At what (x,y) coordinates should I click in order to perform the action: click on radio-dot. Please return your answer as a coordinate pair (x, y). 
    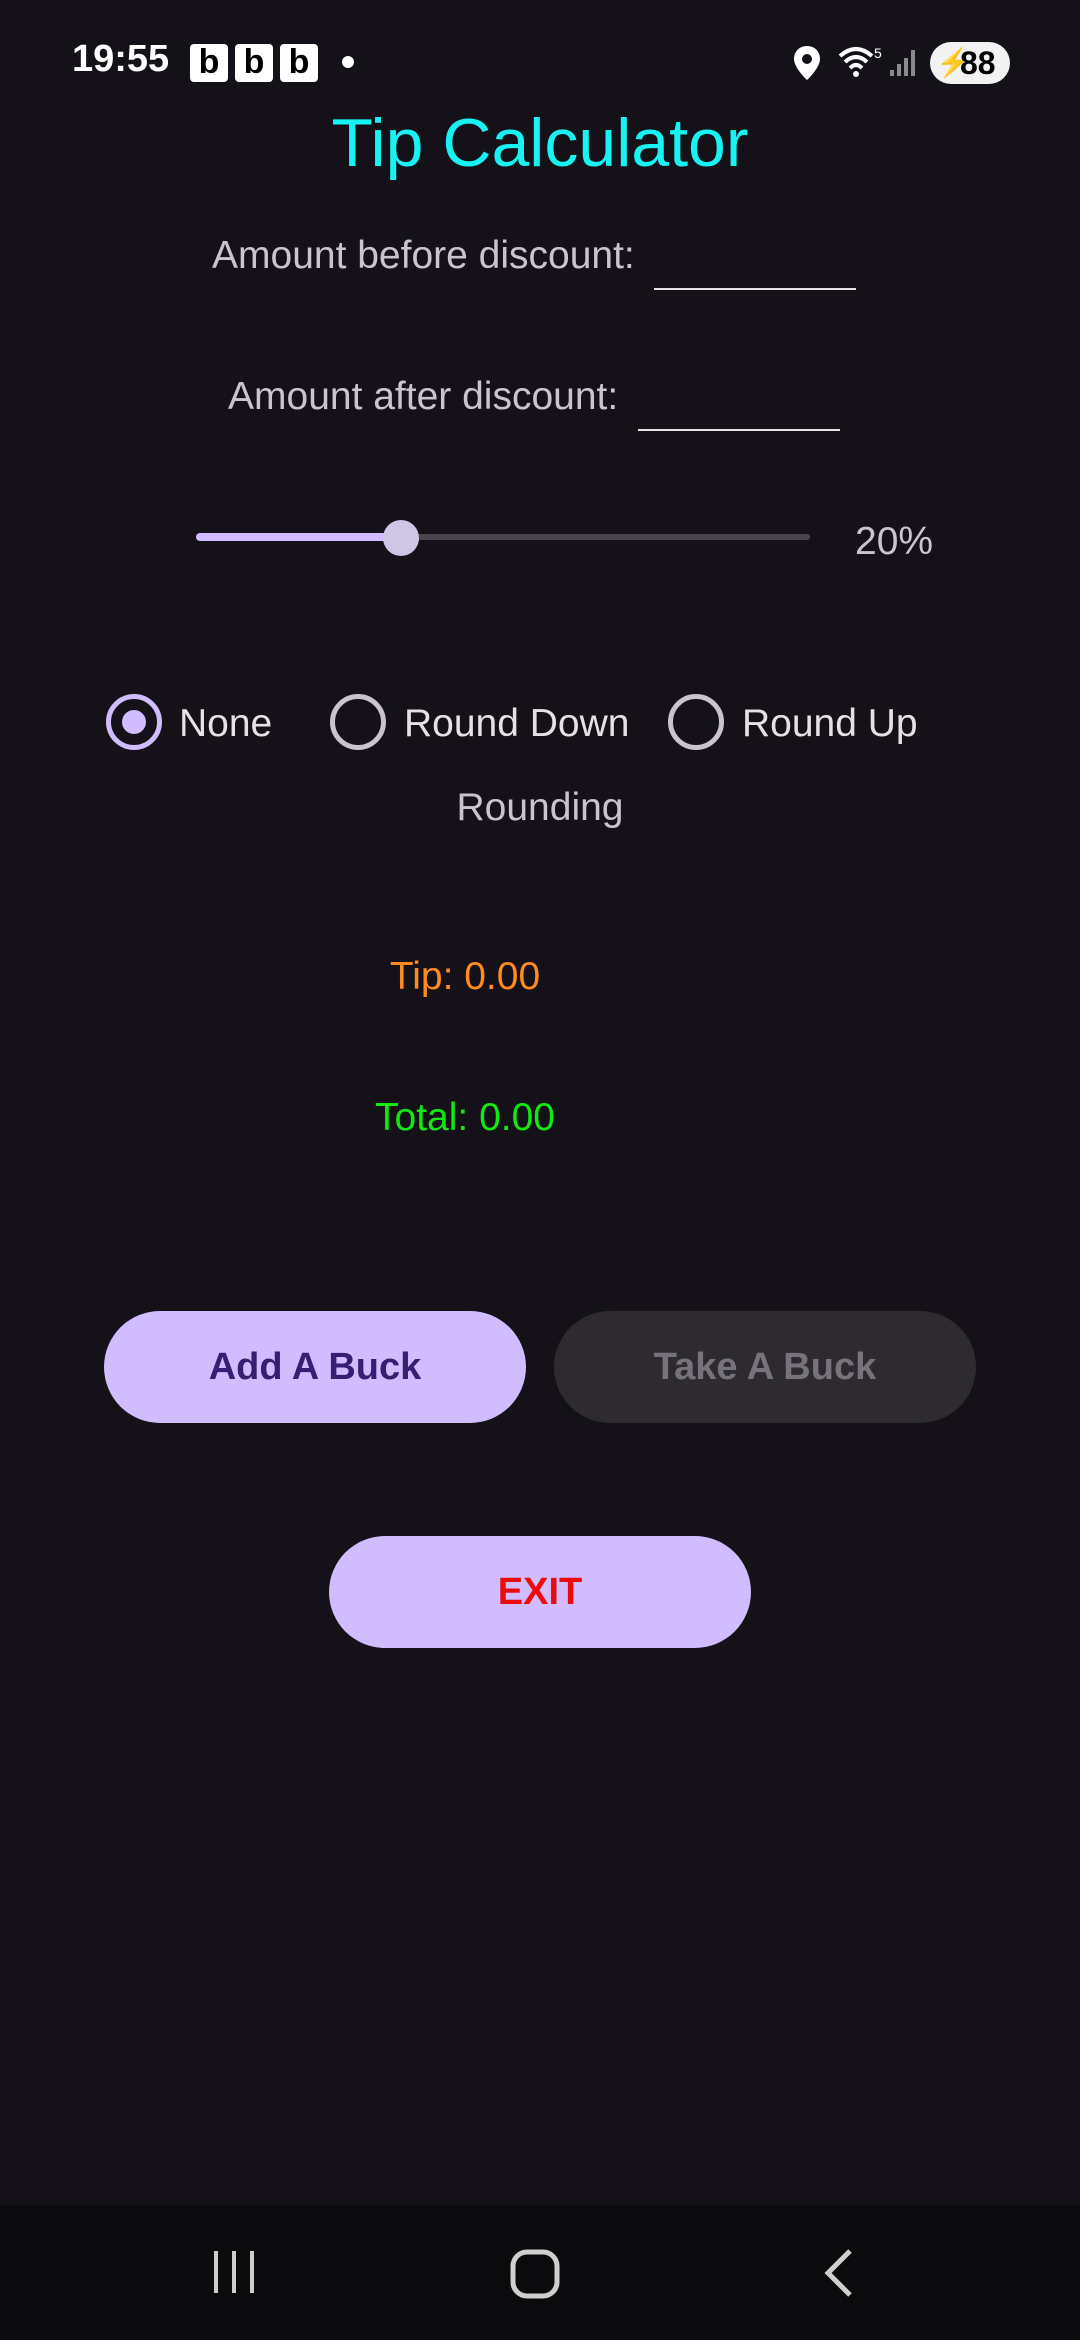
    Looking at the image, I should click on (134, 722).